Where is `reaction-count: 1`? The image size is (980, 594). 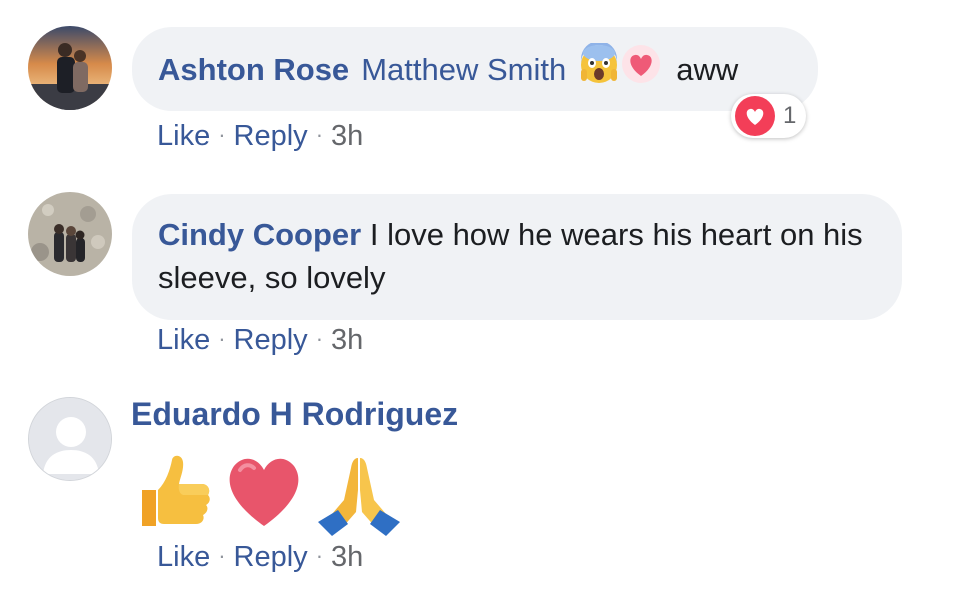 reaction-count: 1 is located at coordinates (790, 115).